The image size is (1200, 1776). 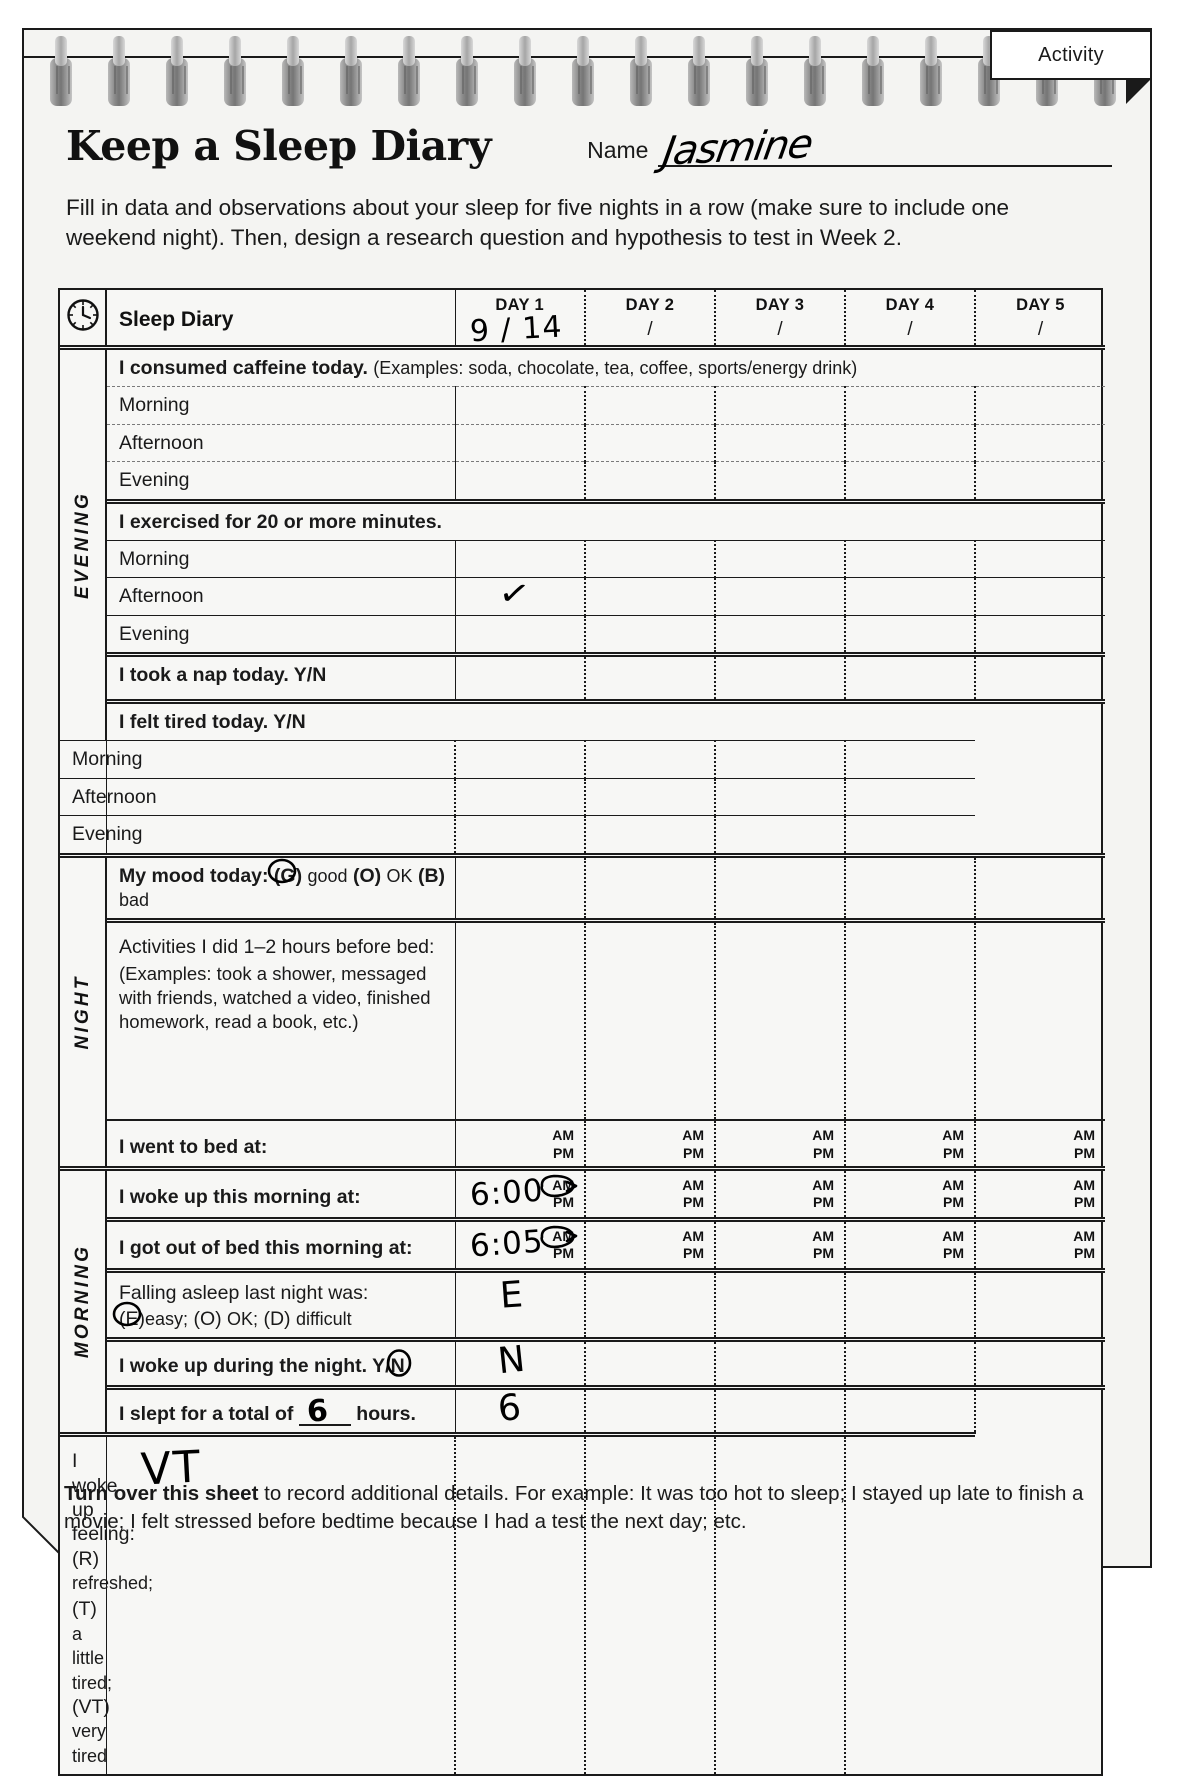 What do you see at coordinates (1040, 1143) in the screenshot?
I see `cell-bedtime-day5: AM PM` at bounding box center [1040, 1143].